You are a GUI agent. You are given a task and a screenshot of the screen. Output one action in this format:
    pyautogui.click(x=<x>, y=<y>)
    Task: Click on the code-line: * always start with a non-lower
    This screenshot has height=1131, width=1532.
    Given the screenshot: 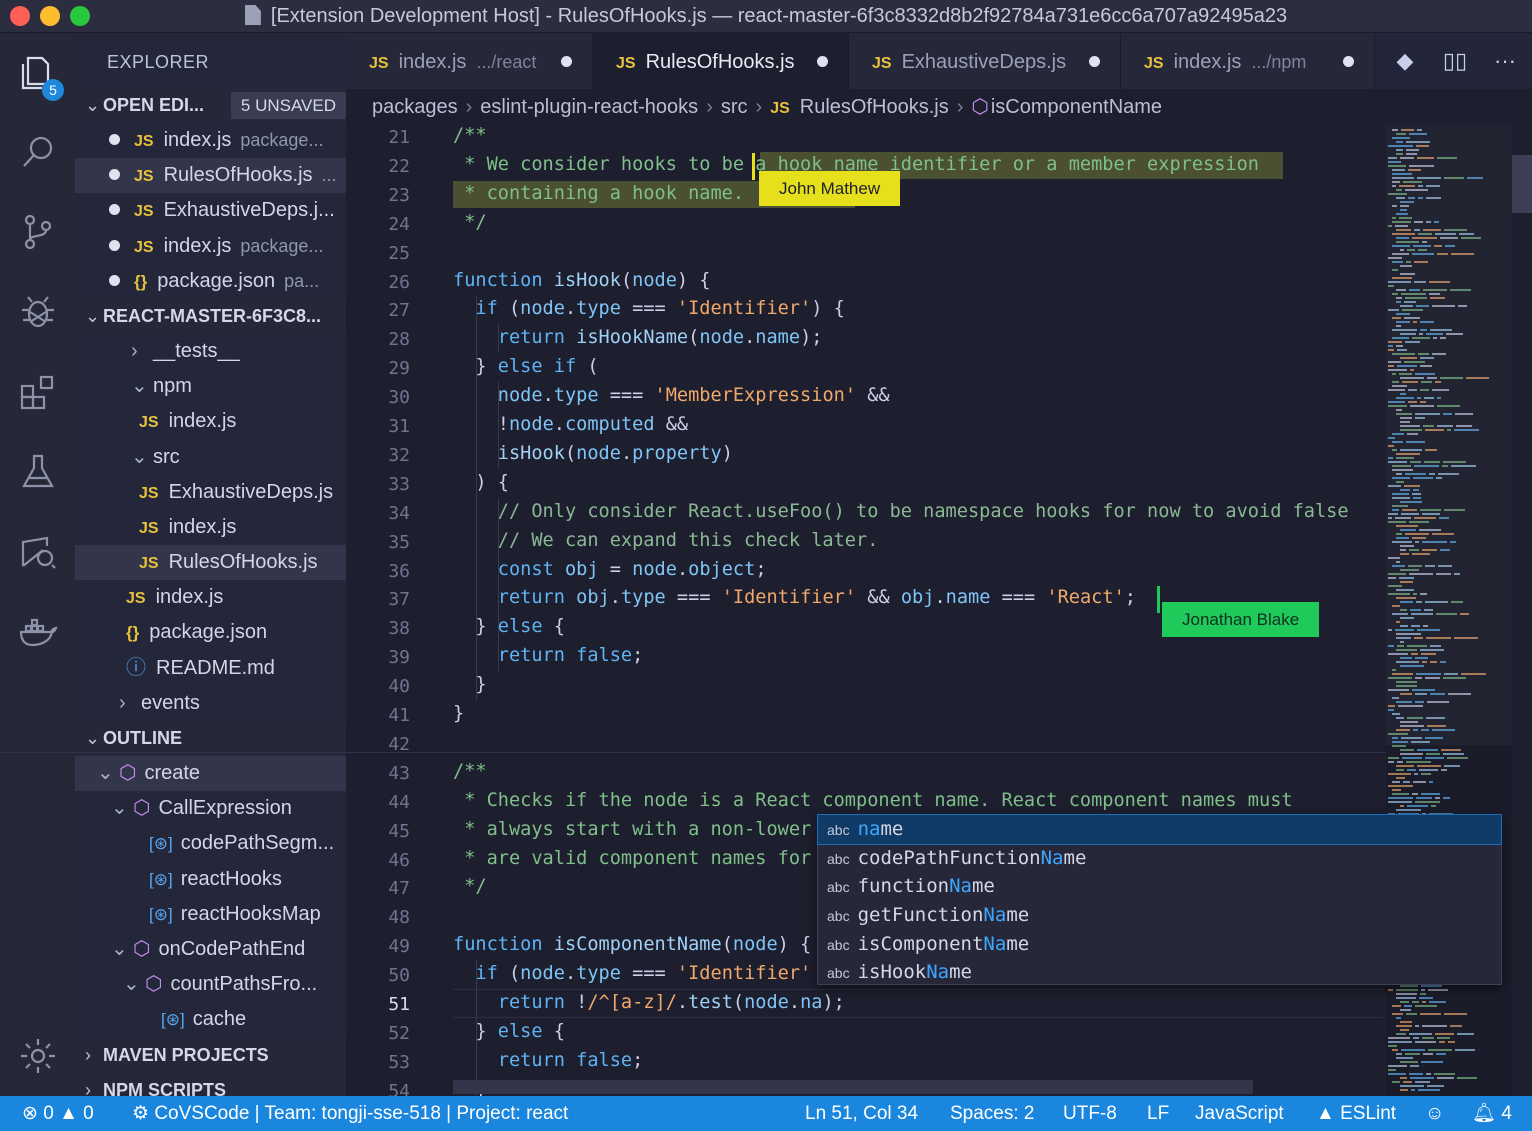 What is the action you would take?
    pyautogui.click(x=632, y=830)
    